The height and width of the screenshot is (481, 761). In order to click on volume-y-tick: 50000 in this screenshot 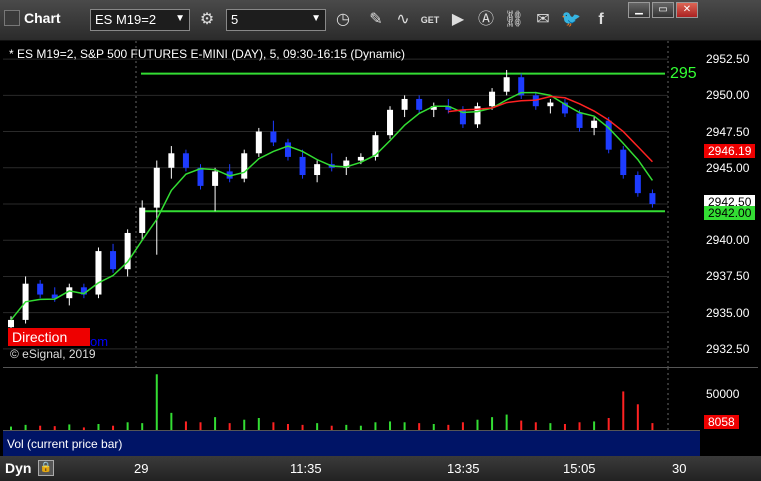, I will do `click(723, 394)`.